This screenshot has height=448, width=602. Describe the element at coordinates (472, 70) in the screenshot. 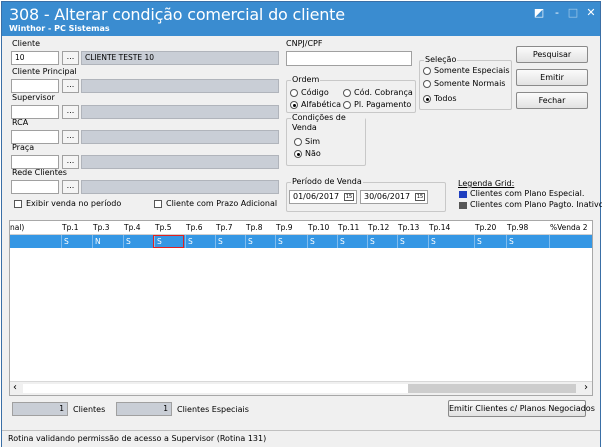

I see `selecao-especiais-label: Somente Especiais` at that location.